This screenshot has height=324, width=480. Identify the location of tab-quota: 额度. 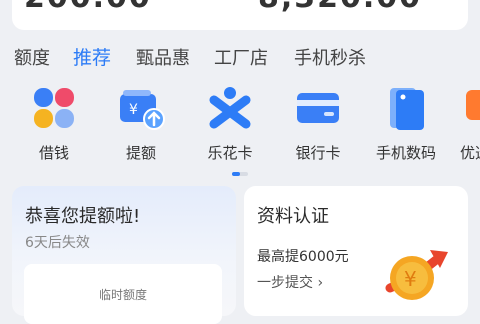
(32, 57).